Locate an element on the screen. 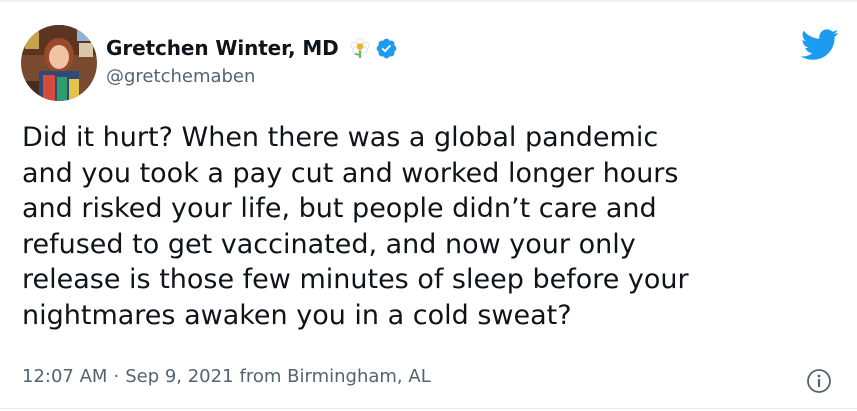 This screenshot has height=411, width=857. tweet-text-line: nightmares awaken you in a cold sweat? is located at coordinates (297, 315).